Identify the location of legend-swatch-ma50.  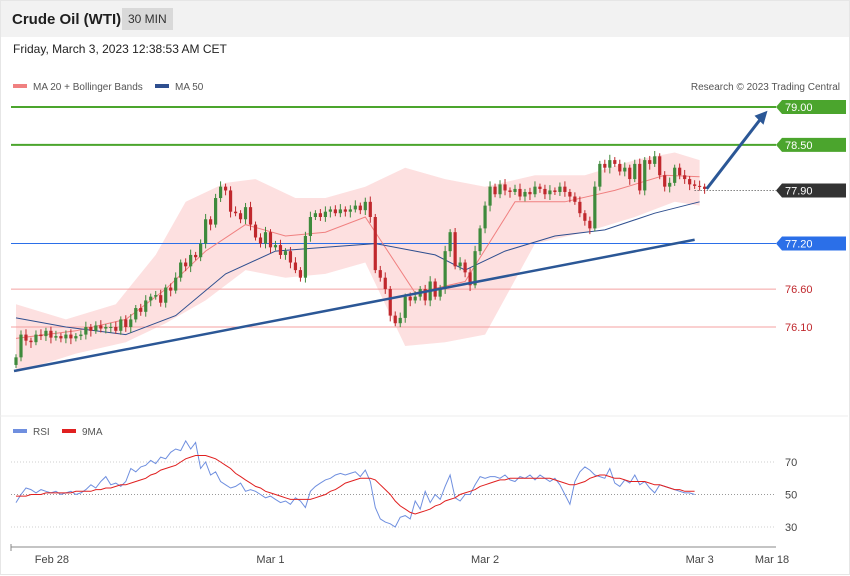
(162, 86).